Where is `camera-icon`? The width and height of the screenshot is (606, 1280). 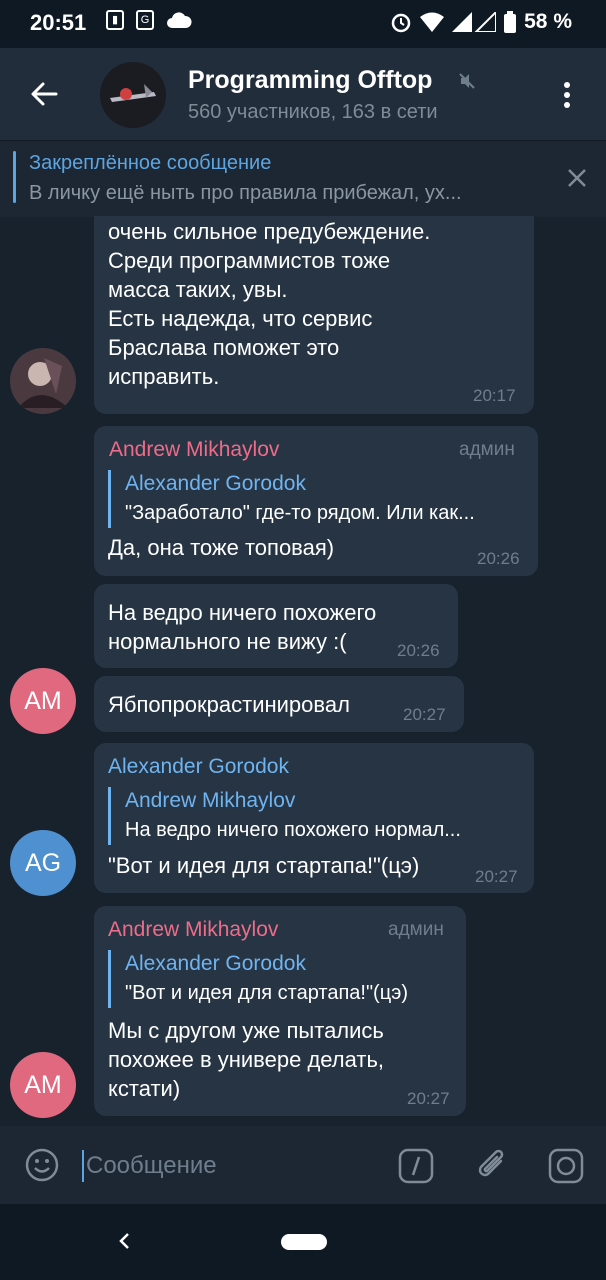 camera-icon is located at coordinates (566, 1166).